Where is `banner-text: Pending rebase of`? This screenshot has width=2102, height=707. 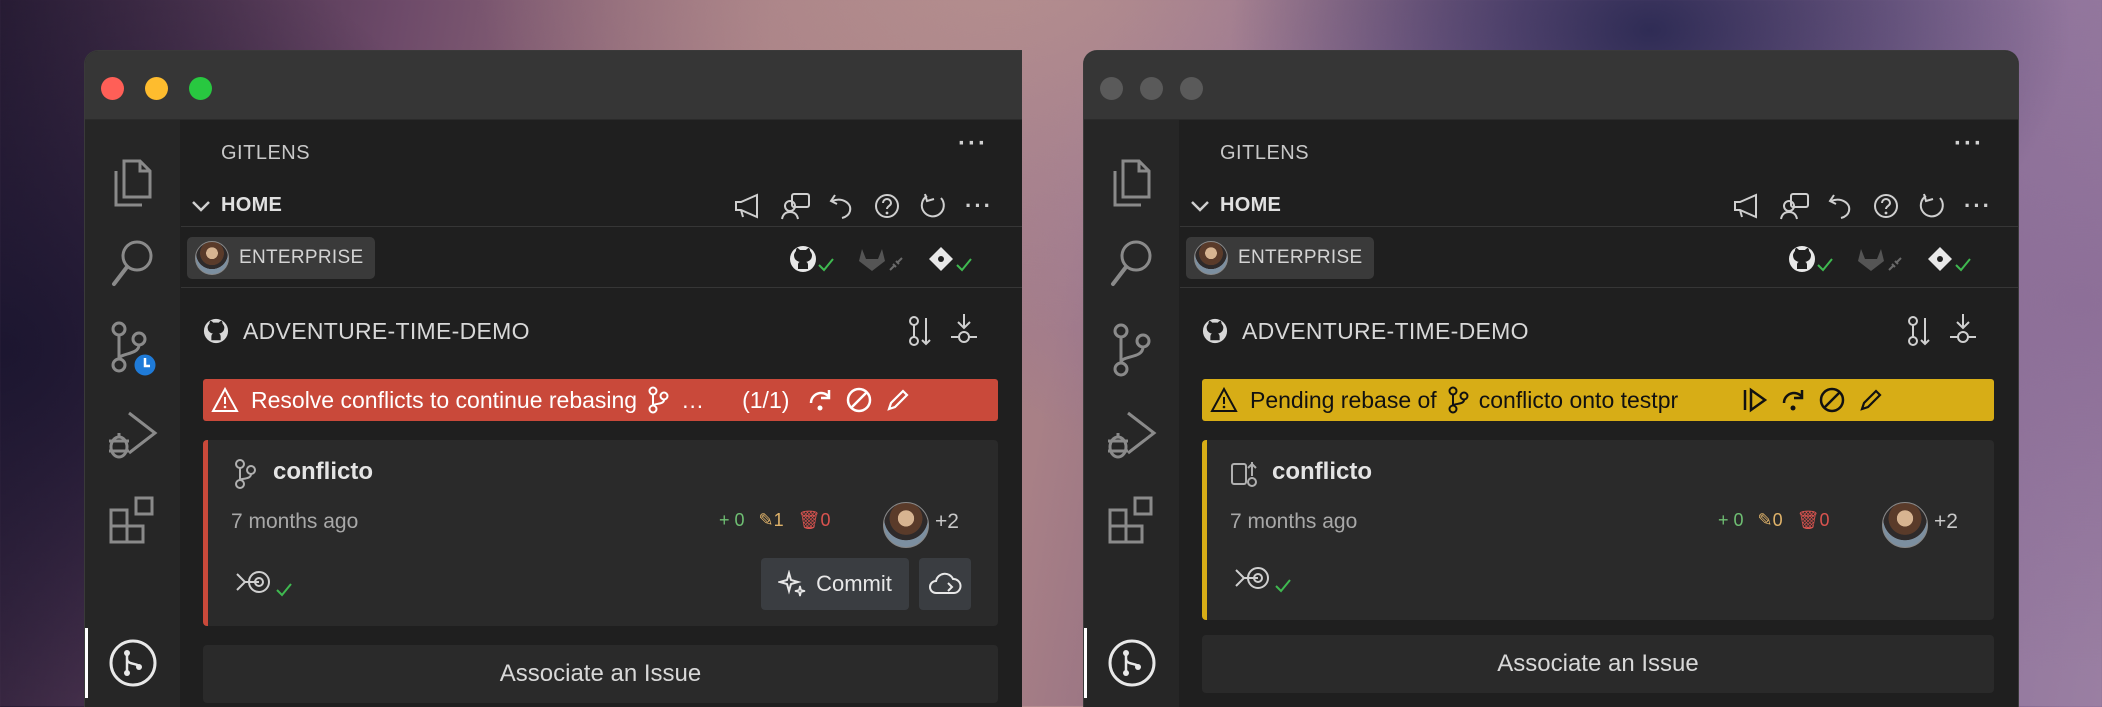
banner-text: Pending rebase of is located at coordinates (1343, 399).